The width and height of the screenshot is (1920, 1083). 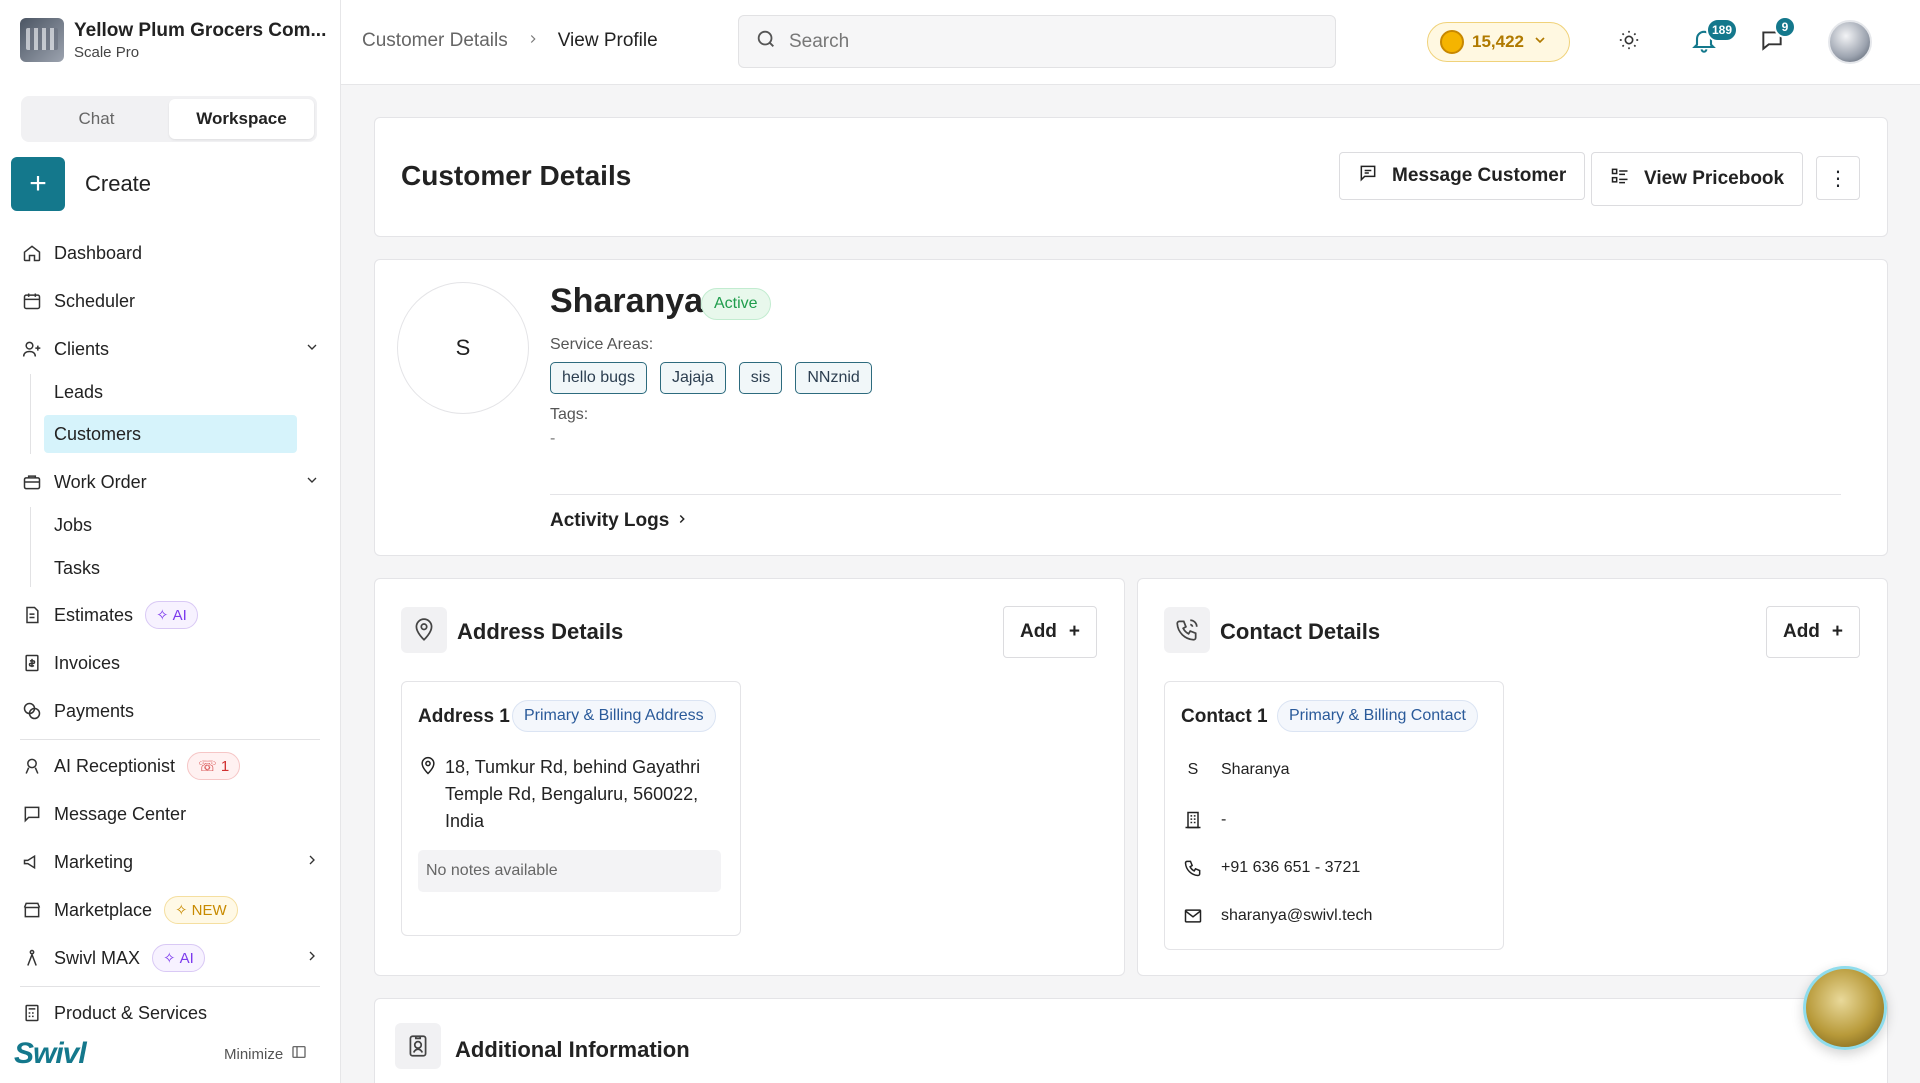 I want to click on id-badge-icon, so click(x=418, y=1046).